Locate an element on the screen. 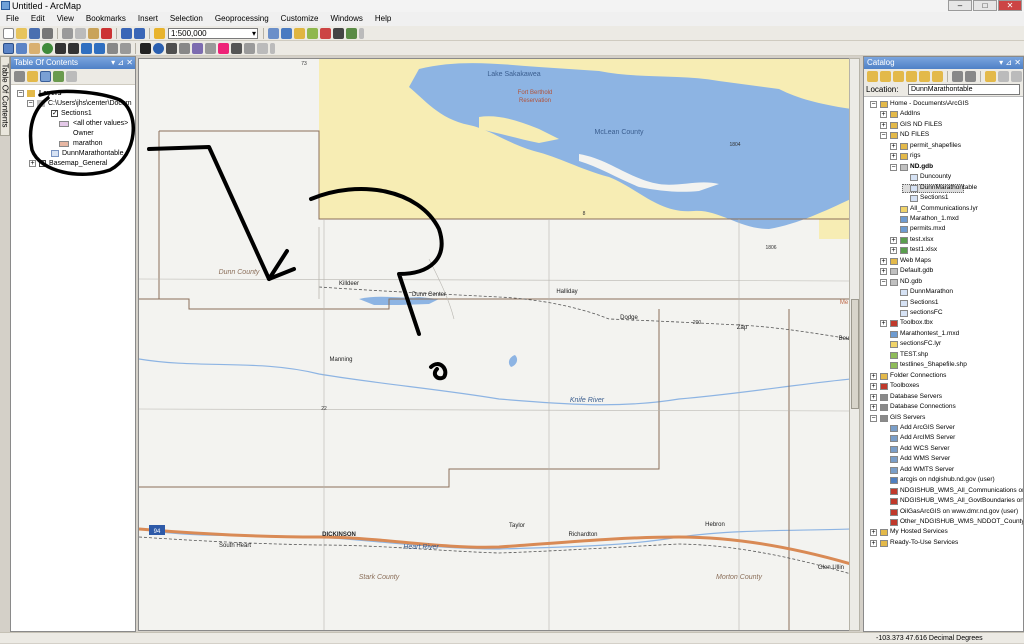 This screenshot has width=1024, height=644. menu-file: File is located at coordinates (12, 19).